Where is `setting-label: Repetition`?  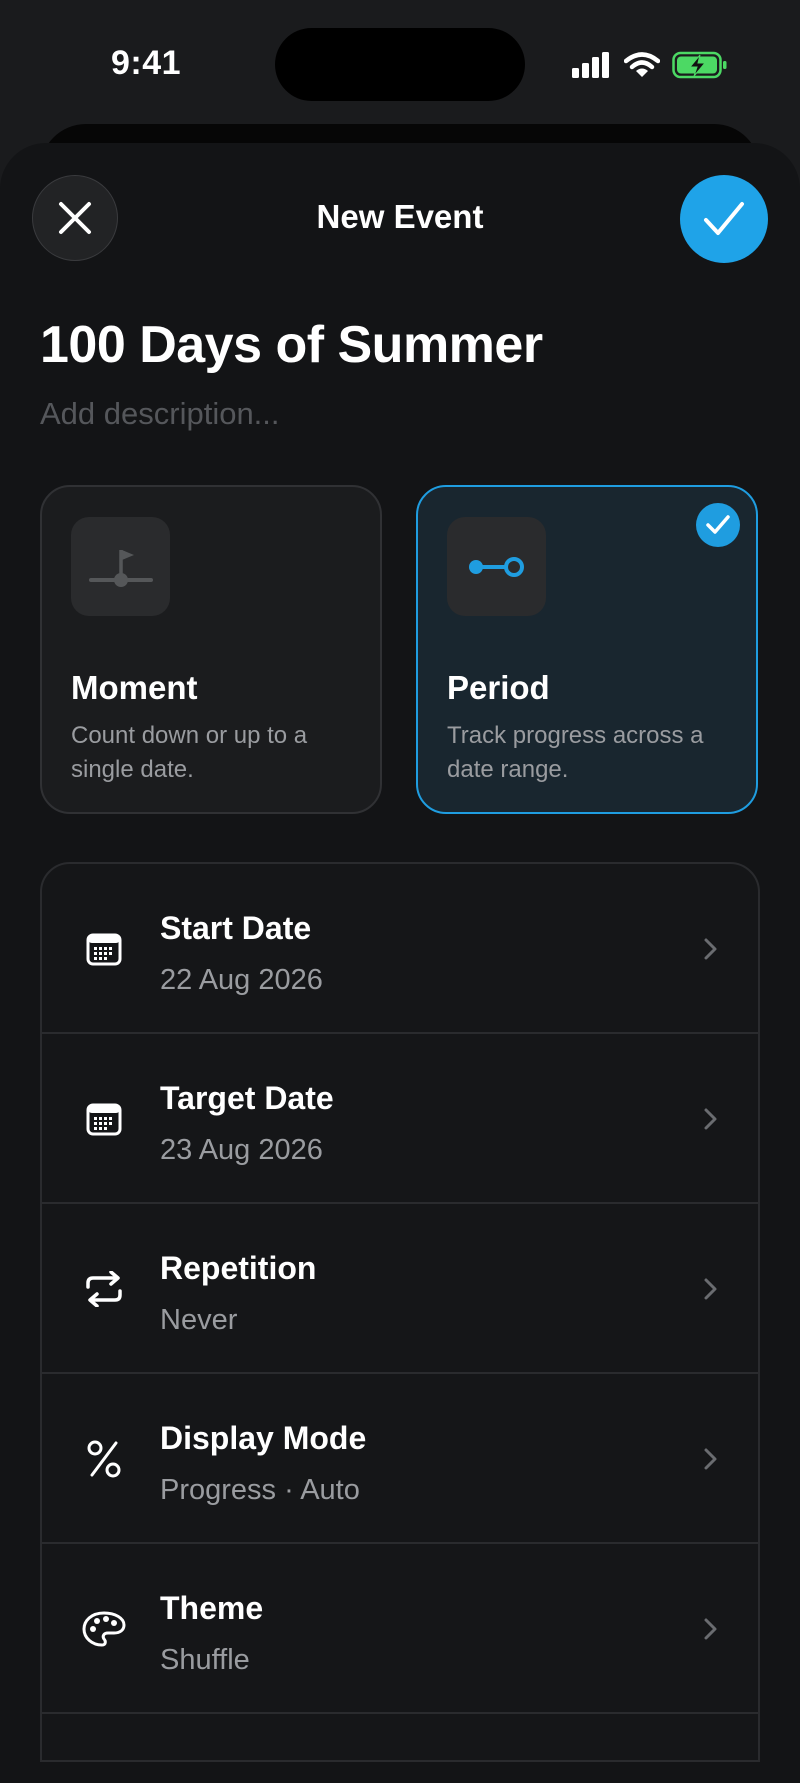 setting-label: Repetition is located at coordinates (238, 1268).